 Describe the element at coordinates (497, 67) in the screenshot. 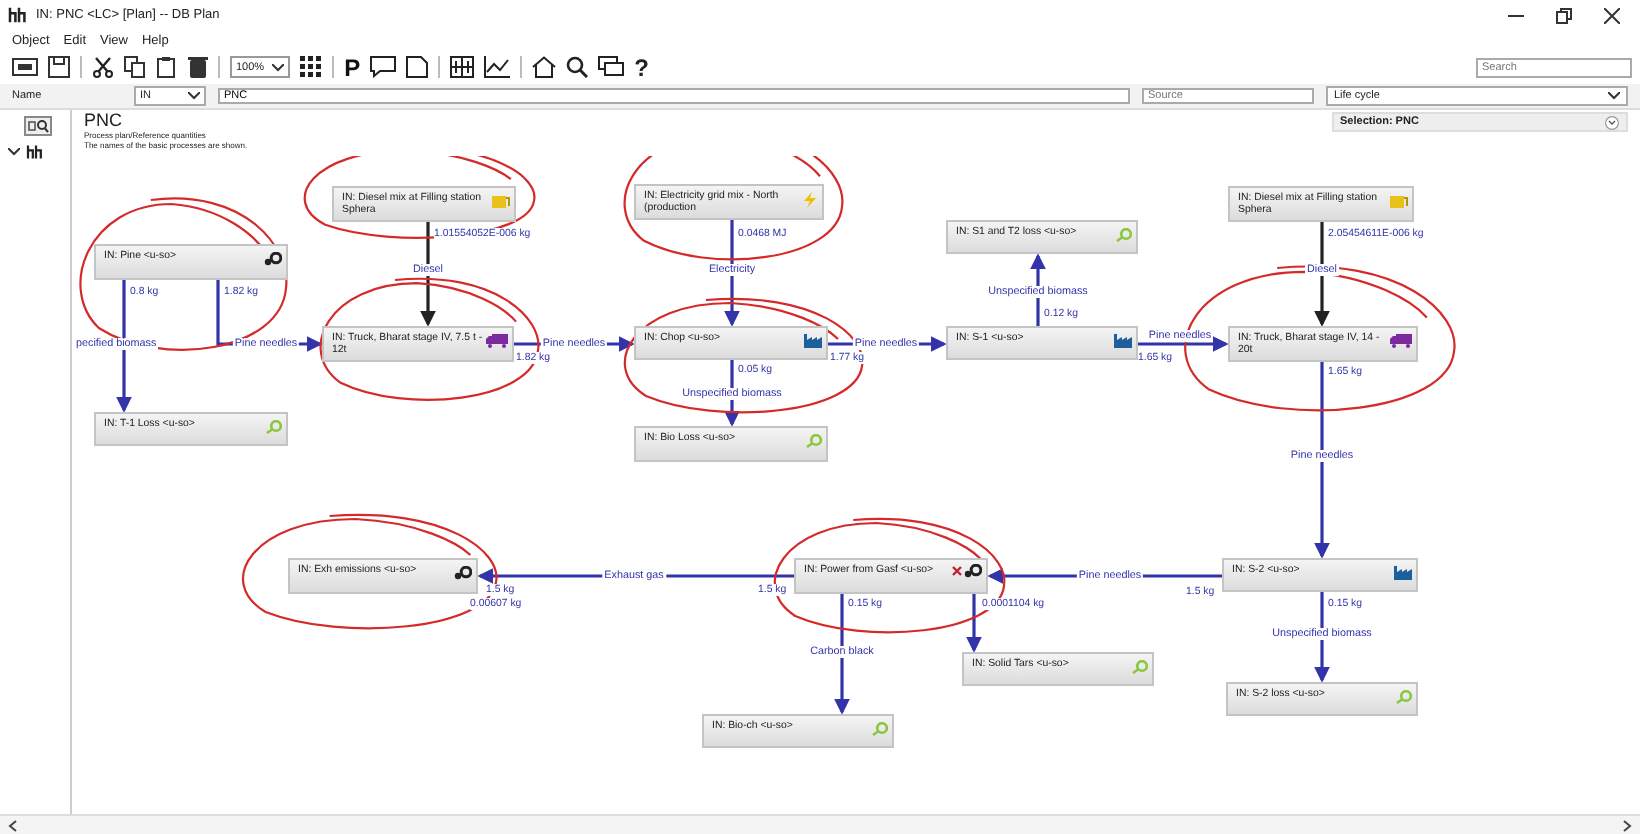

I see `line-chart-icon` at that location.